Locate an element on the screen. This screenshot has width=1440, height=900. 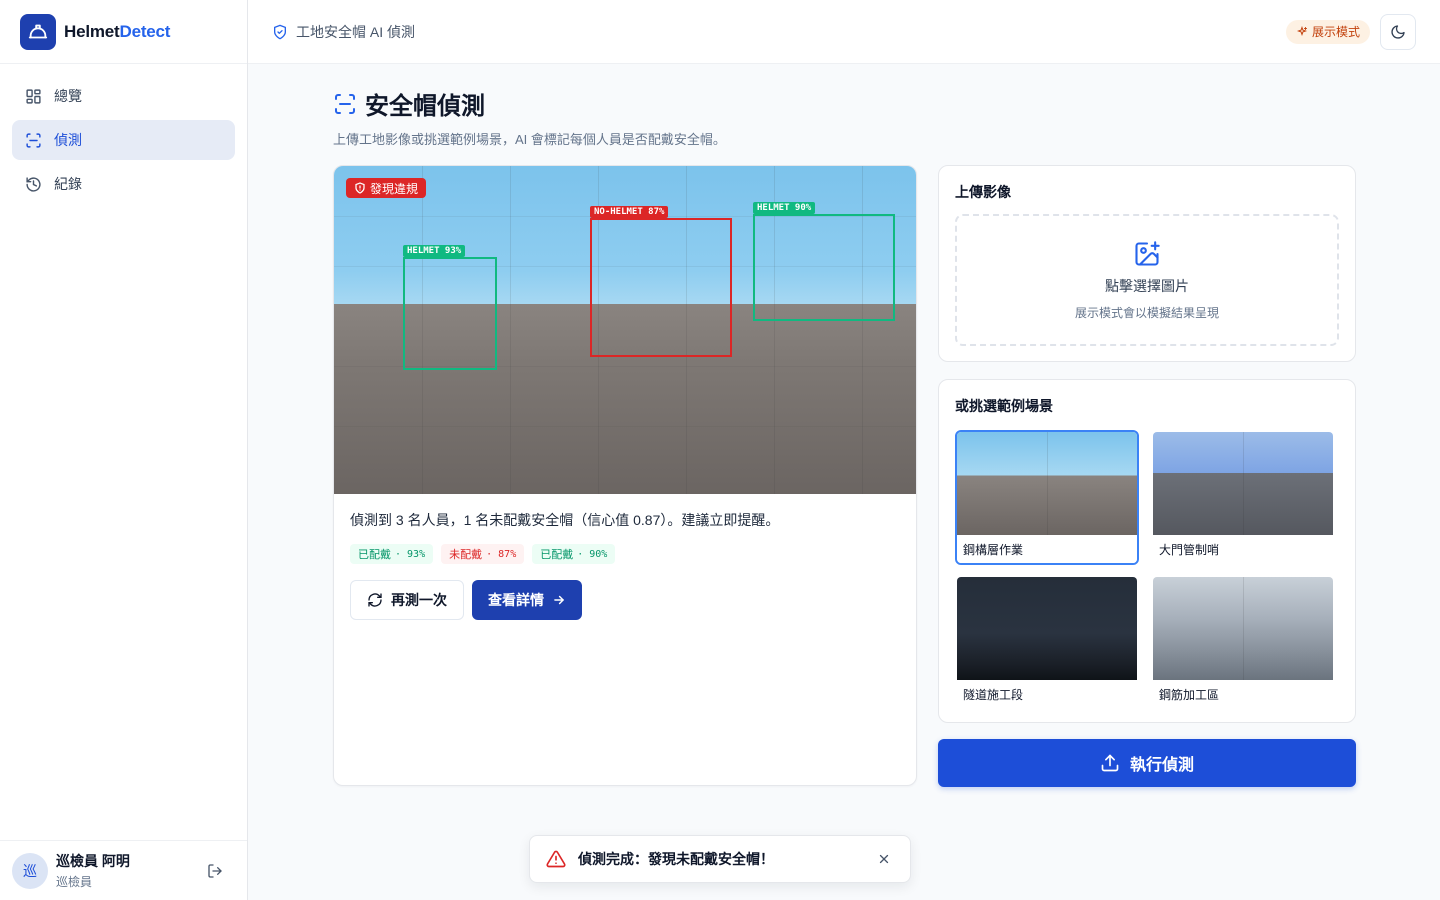
demo-mode-badge: 展示模式 is located at coordinates (1327, 31).